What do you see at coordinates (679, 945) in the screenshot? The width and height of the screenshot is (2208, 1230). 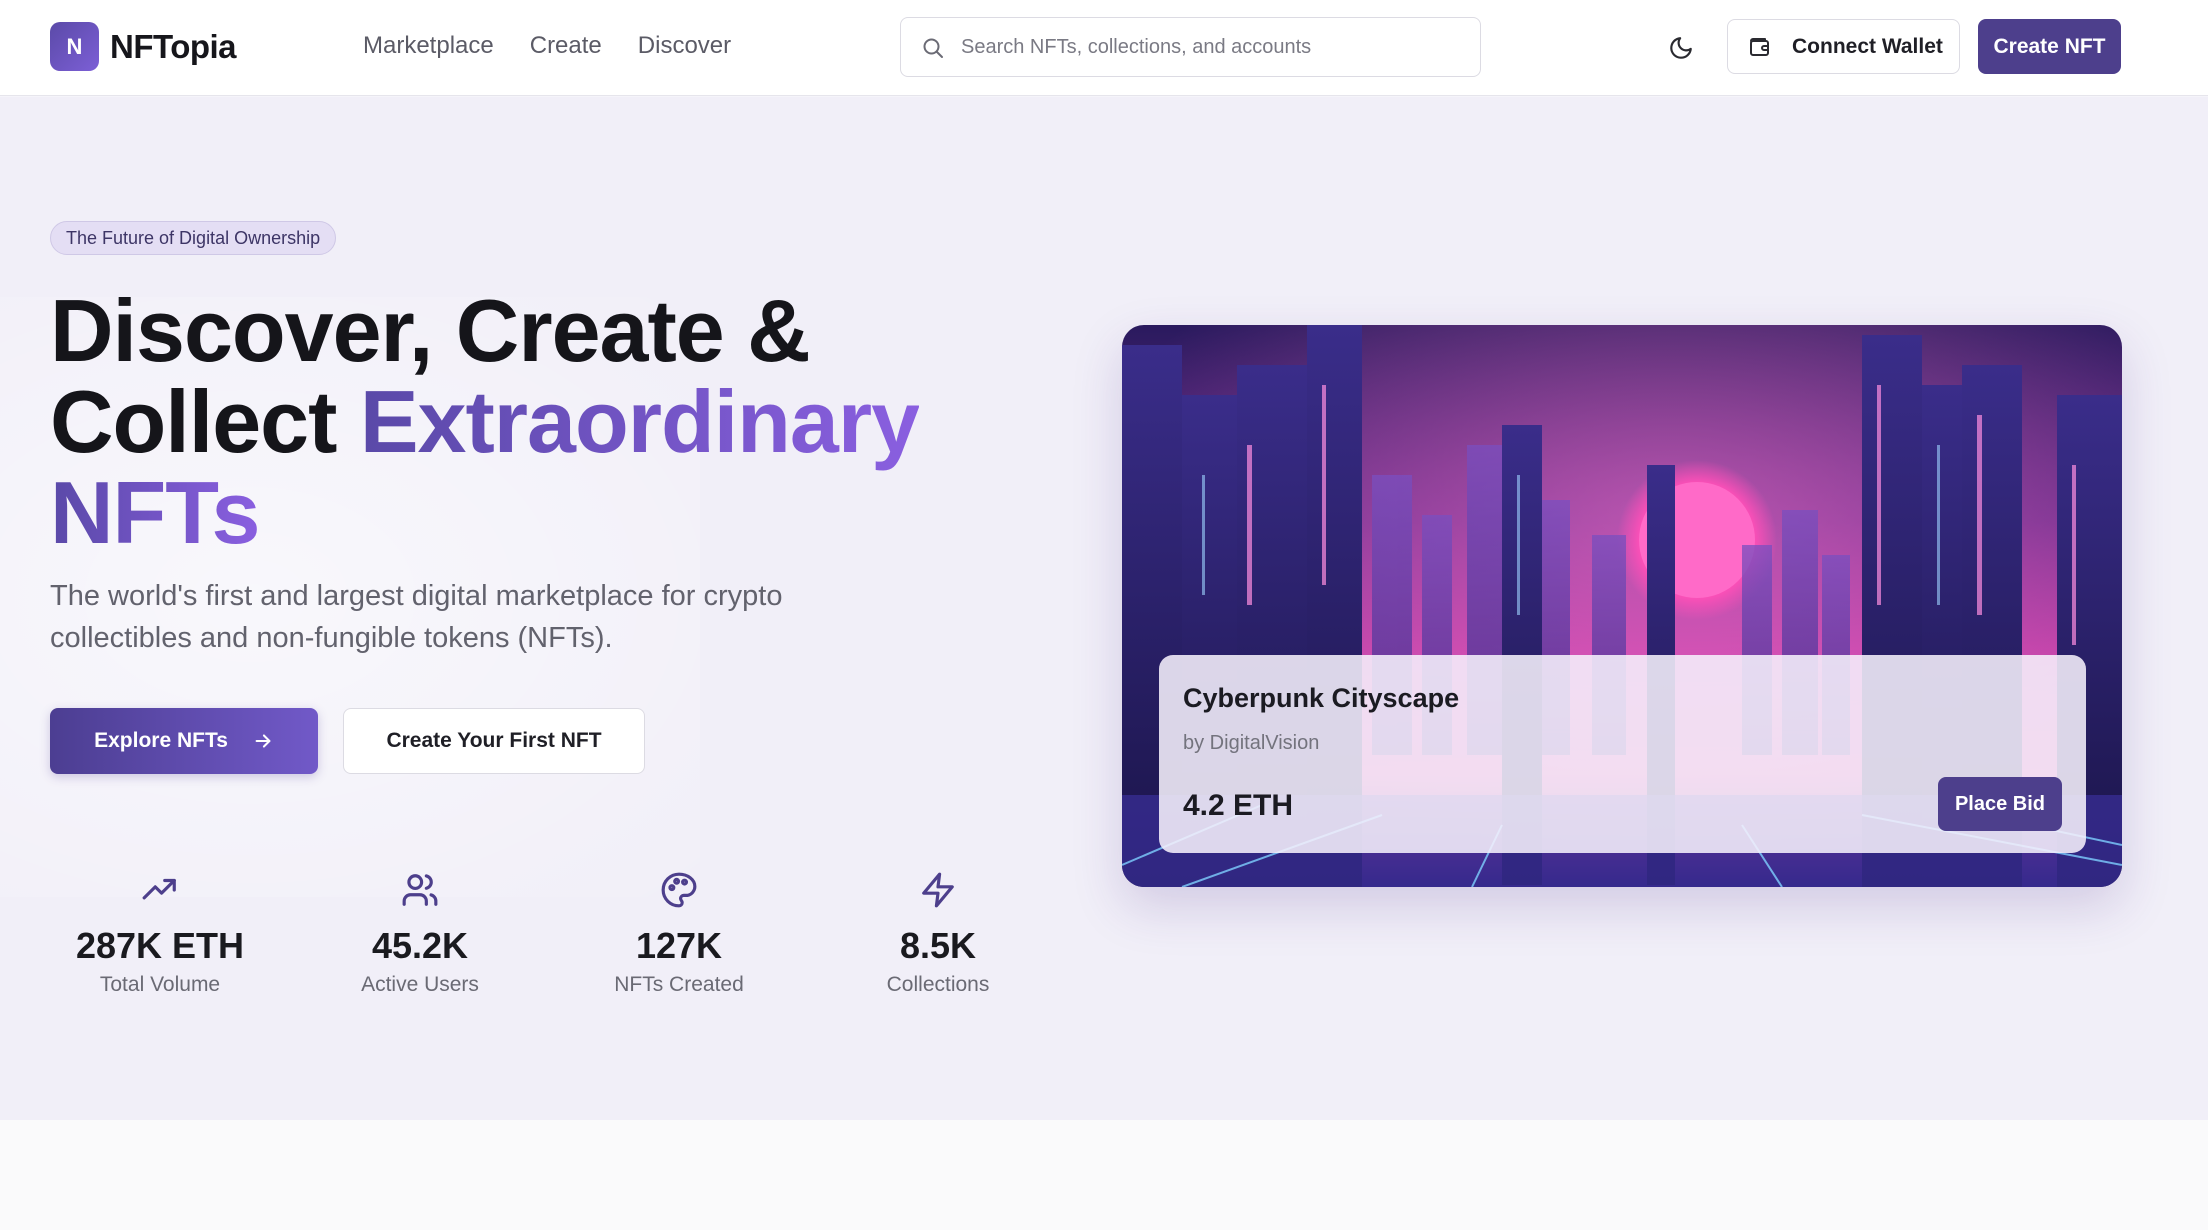 I see `stat-value: 127K` at bounding box center [679, 945].